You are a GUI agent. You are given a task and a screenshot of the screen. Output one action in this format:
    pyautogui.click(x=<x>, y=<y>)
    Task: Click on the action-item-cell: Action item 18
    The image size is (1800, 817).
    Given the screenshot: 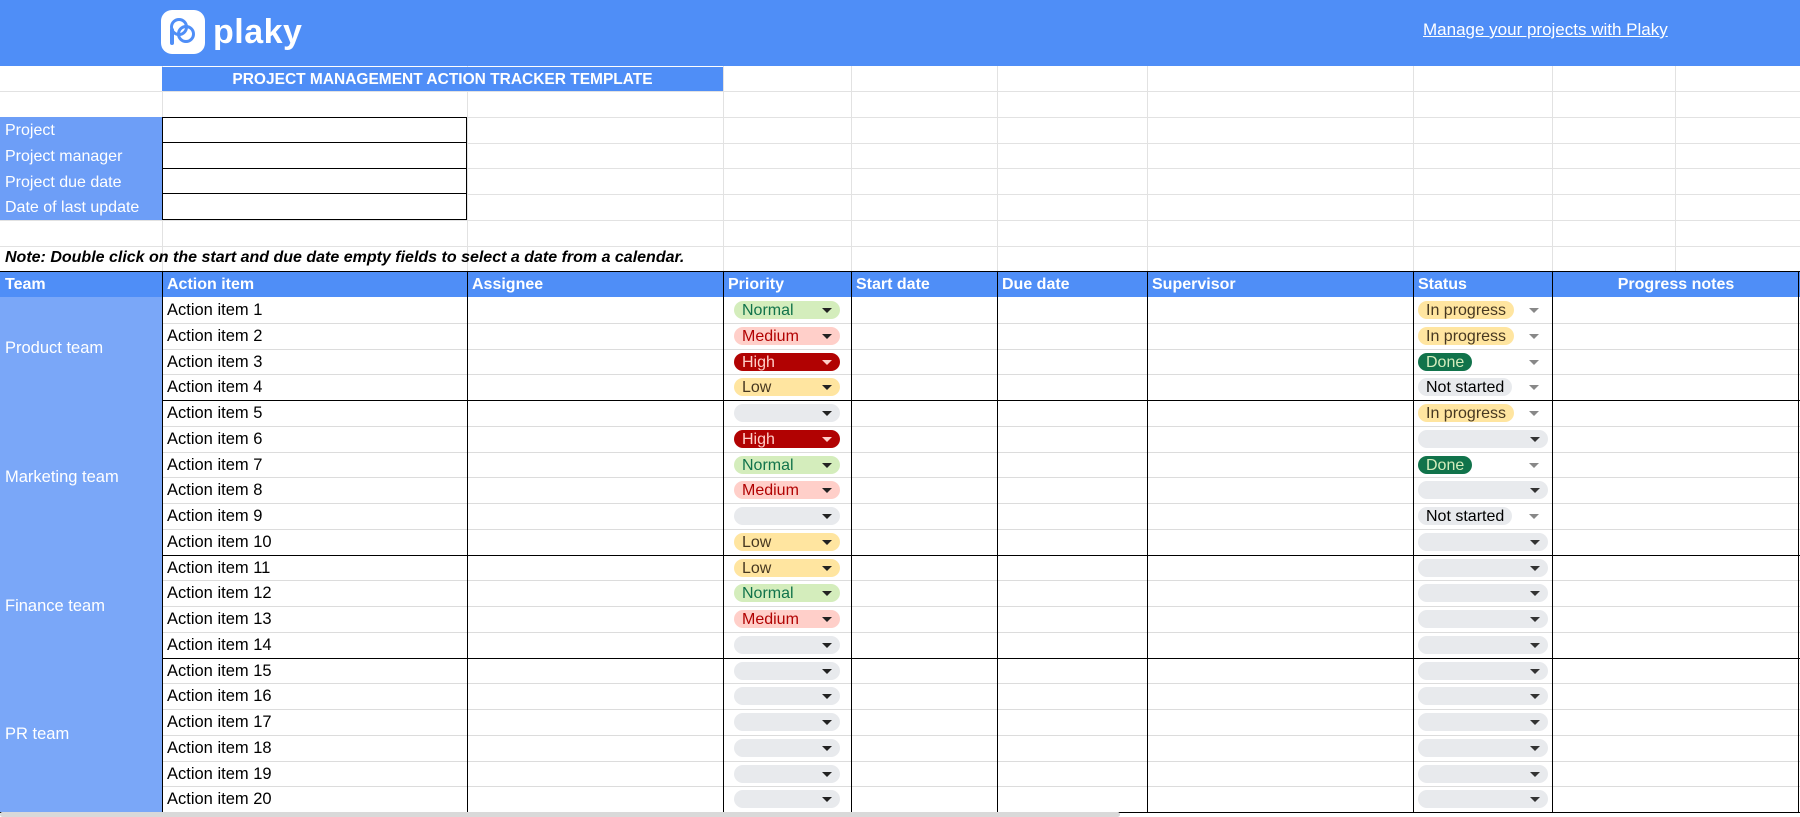 What is the action you would take?
    pyautogui.click(x=314, y=748)
    